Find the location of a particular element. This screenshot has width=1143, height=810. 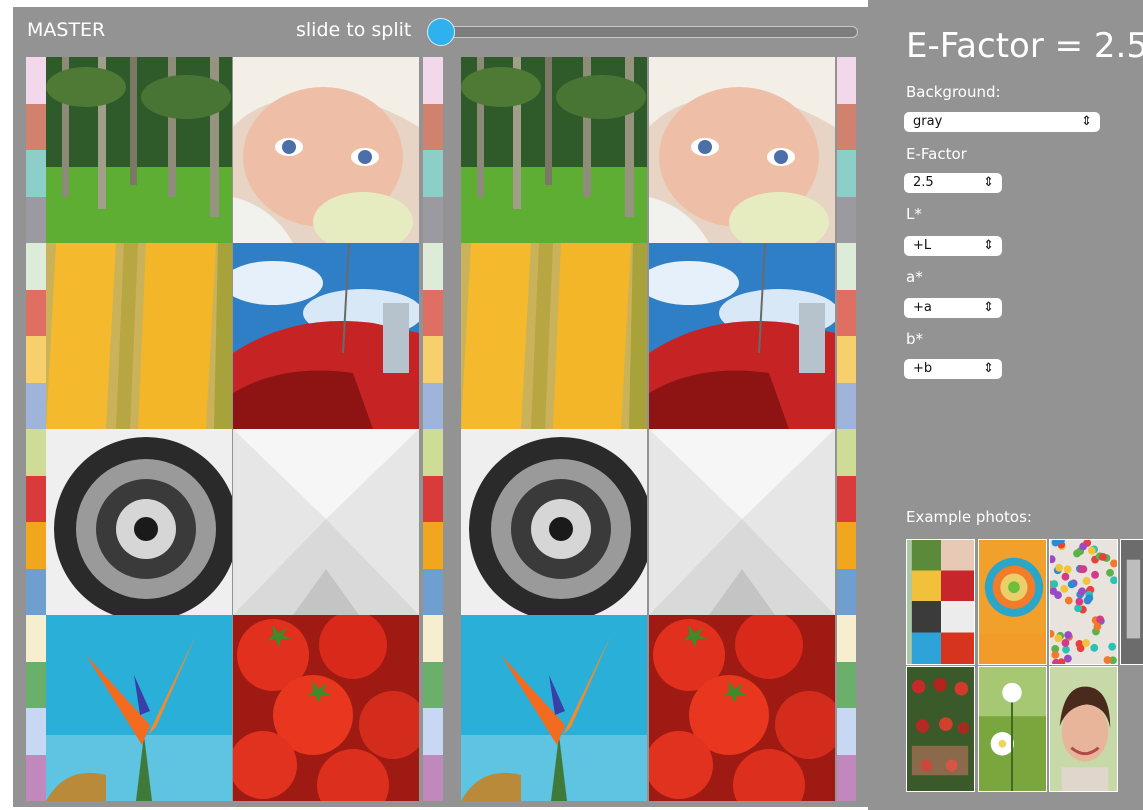

efactor-select-value: 2.5 is located at coordinates (923, 182).